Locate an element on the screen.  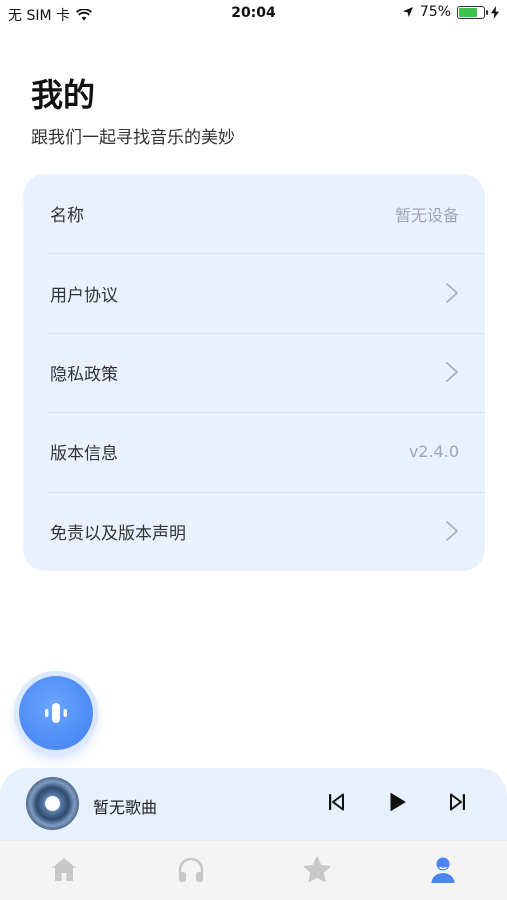
next-icon is located at coordinates (458, 802).